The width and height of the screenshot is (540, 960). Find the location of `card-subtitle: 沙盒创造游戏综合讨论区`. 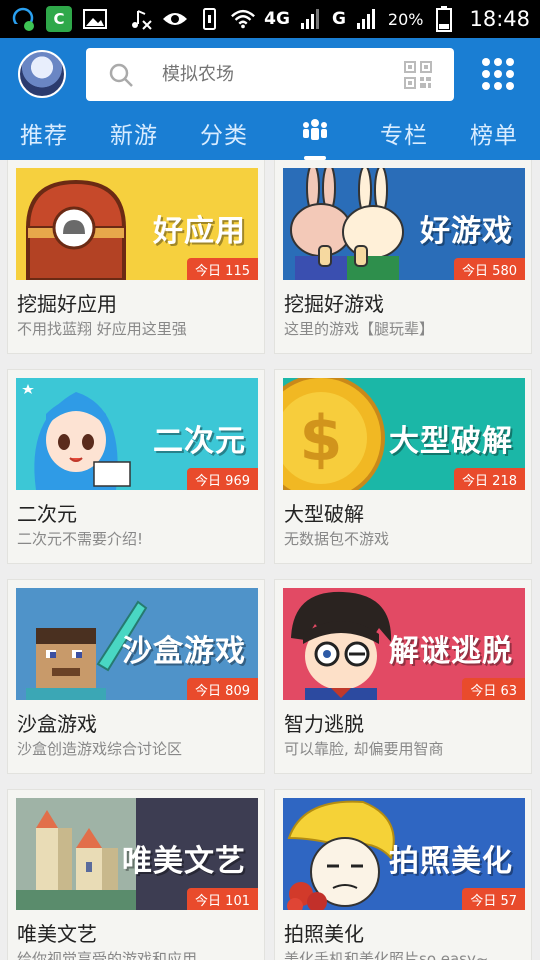

card-subtitle: 沙盒创造游戏综合讨论区 is located at coordinates (100, 749).